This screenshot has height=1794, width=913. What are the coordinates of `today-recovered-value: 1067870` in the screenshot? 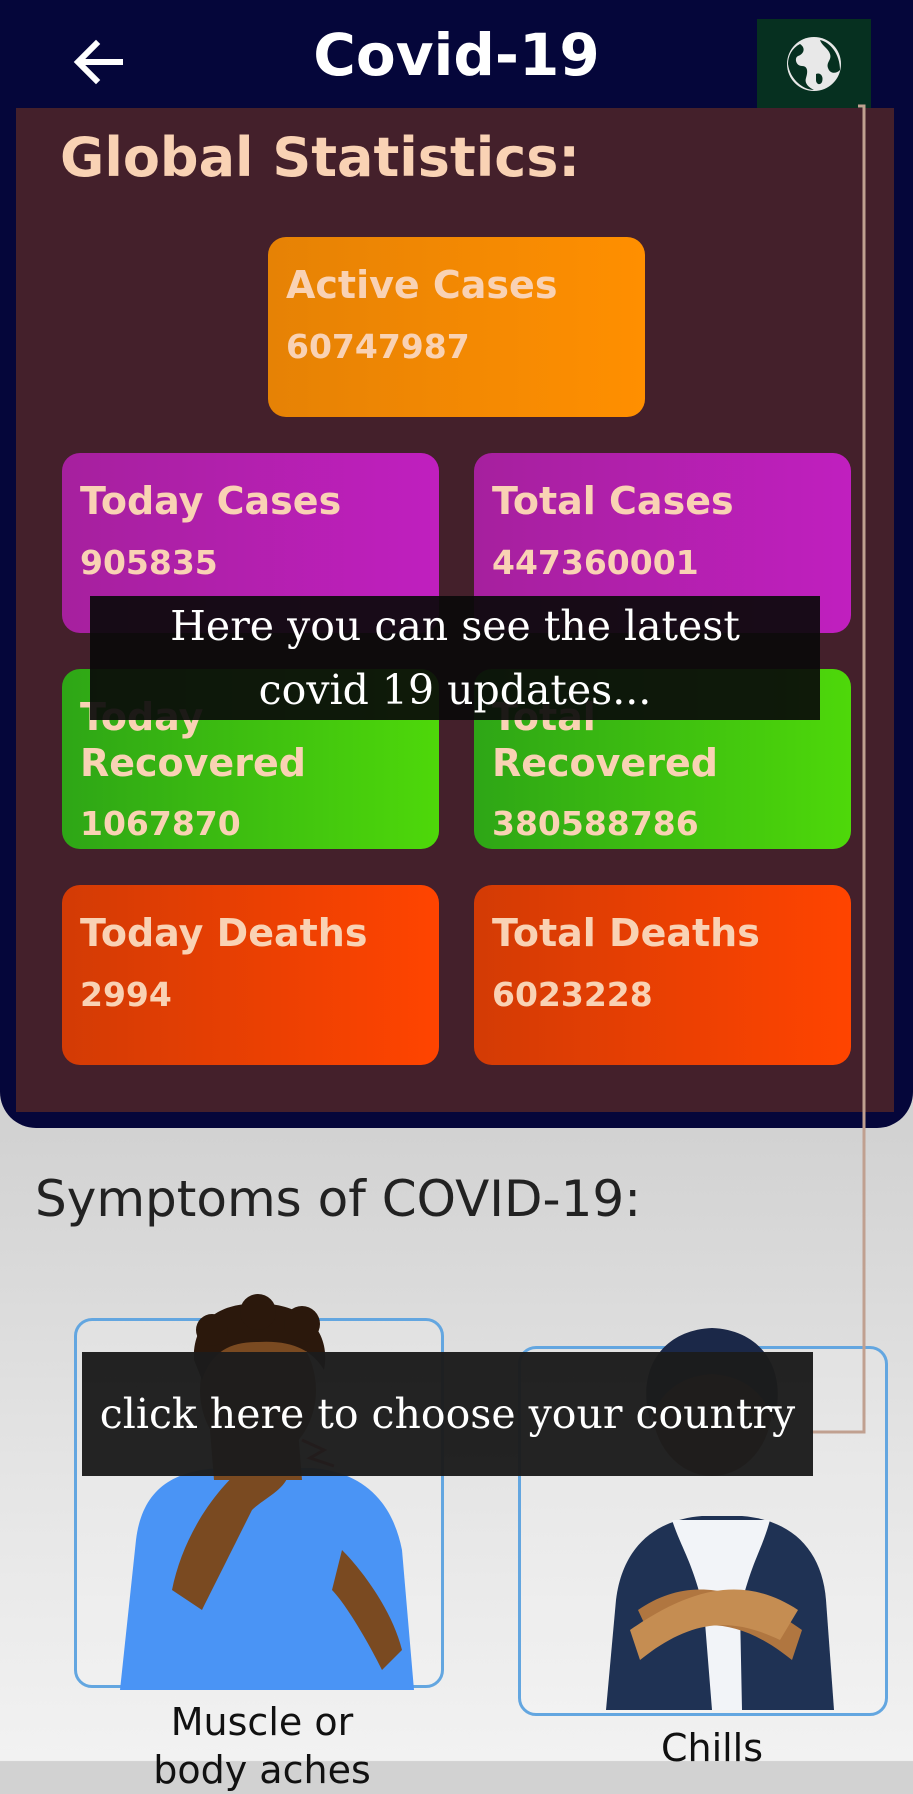 It's located at (160, 824).